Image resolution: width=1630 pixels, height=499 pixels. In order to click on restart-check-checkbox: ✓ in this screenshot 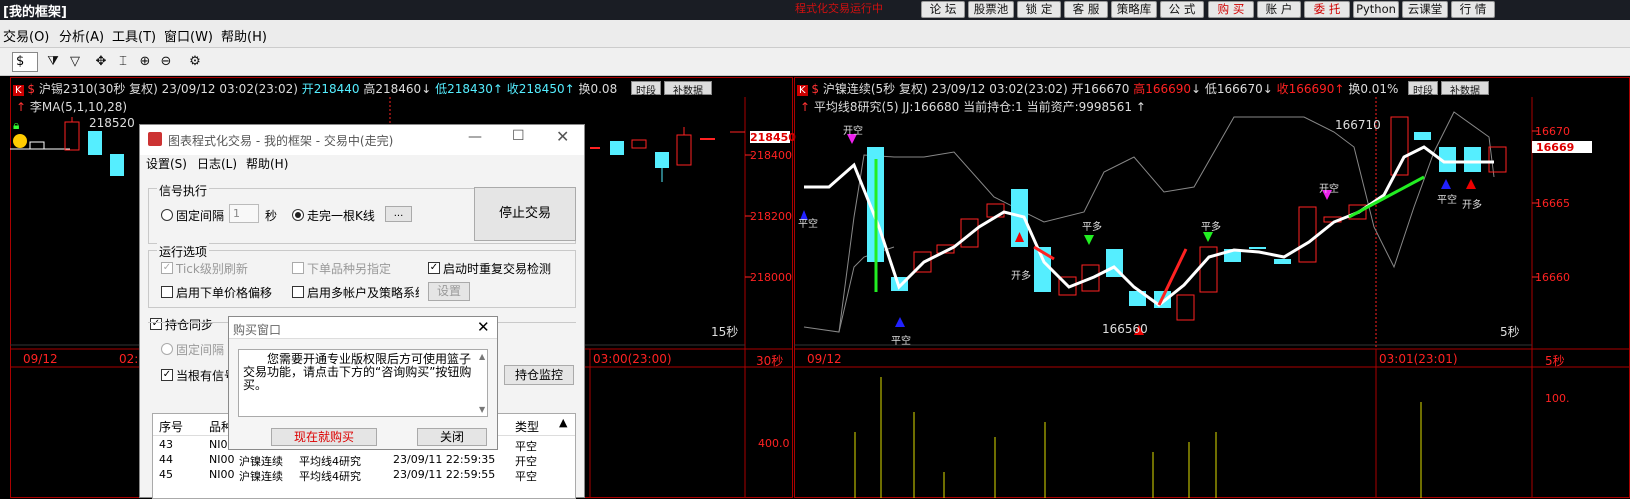, I will do `click(434, 268)`.